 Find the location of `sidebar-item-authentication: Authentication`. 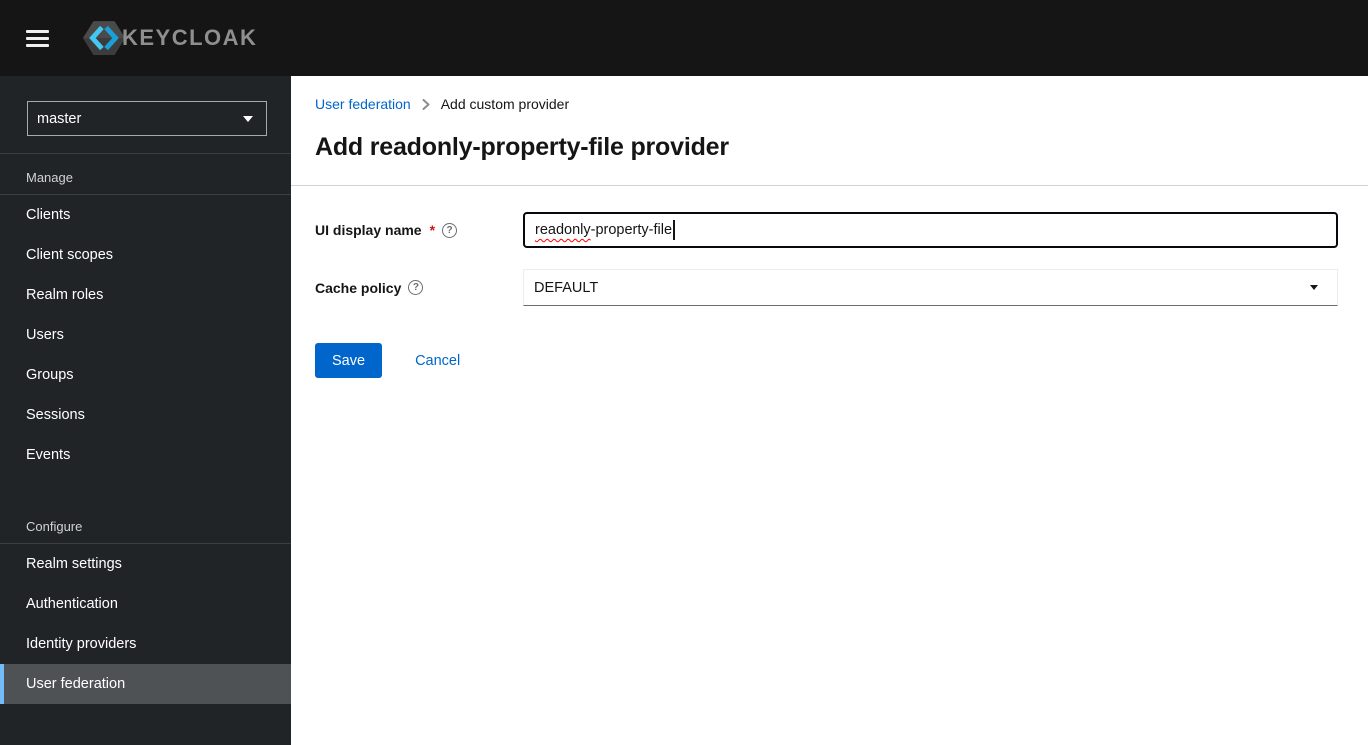

sidebar-item-authentication: Authentication is located at coordinates (145, 604).